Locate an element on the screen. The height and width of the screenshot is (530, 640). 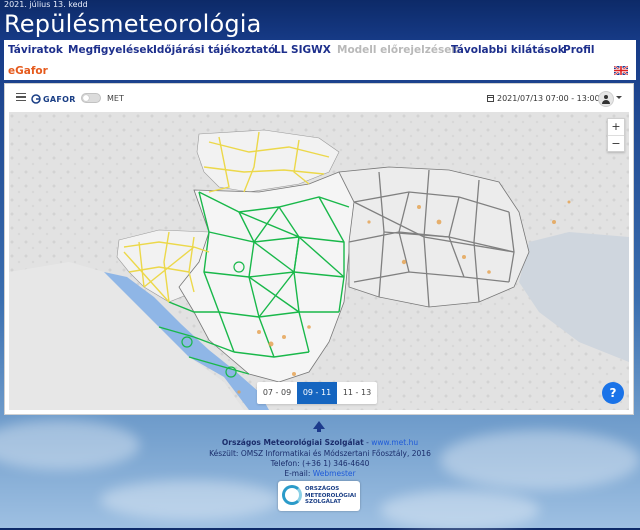
map-toolbar: GAFOR MET 2021/07/13 07:00 - 13:00 is located at coordinates (319, 98).